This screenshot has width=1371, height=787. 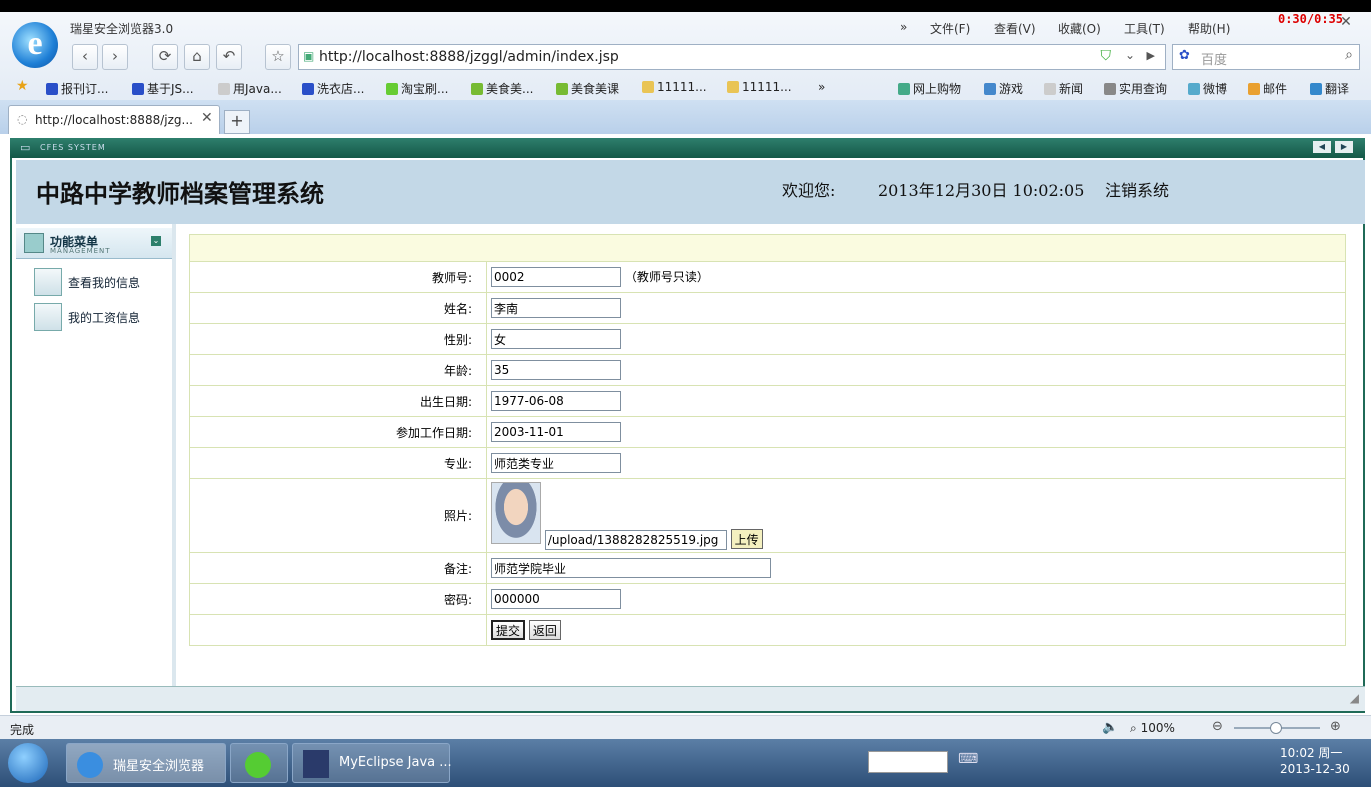 What do you see at coordinates (338, 599) in the screenshot?
I see `field-label: 密码:` at bounding box center [338, 599].